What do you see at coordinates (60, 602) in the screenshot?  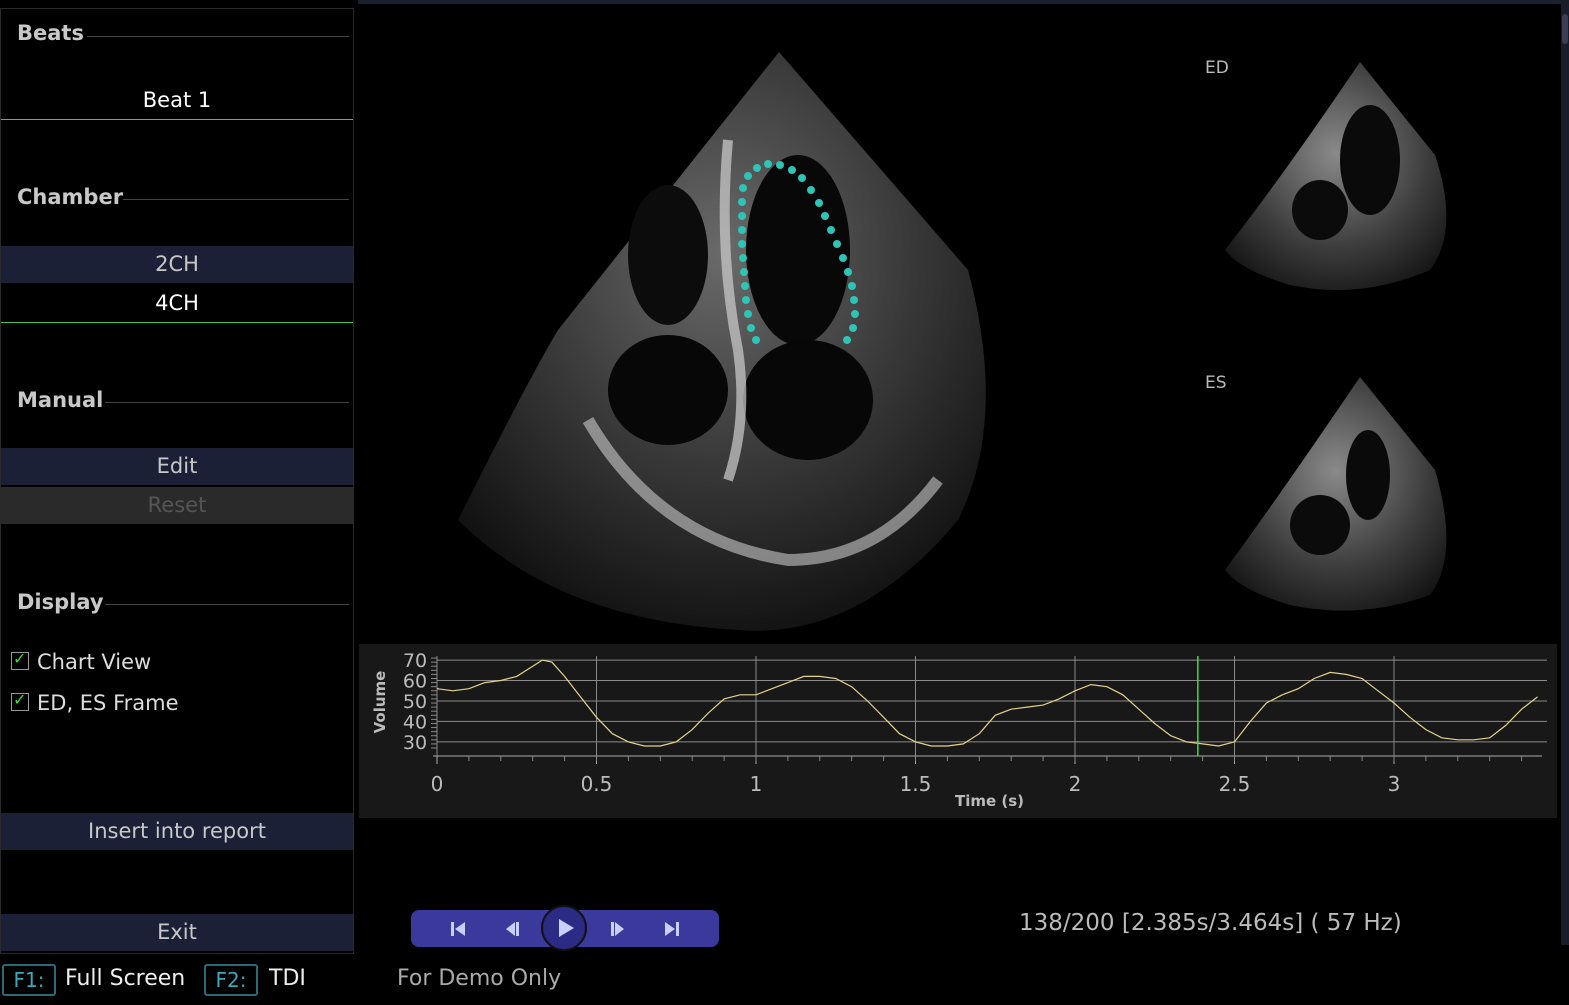 I see `display-section-title: Display` at bounding box center [60, 602].